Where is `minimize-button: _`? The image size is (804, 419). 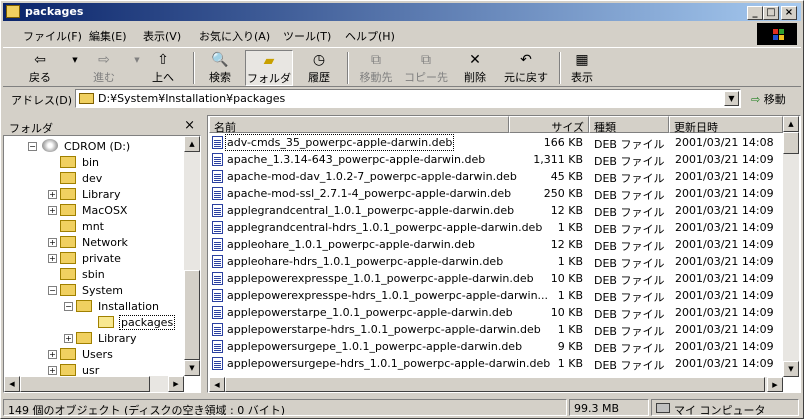
minimize-button: _ is located at coordinates (755, 13).